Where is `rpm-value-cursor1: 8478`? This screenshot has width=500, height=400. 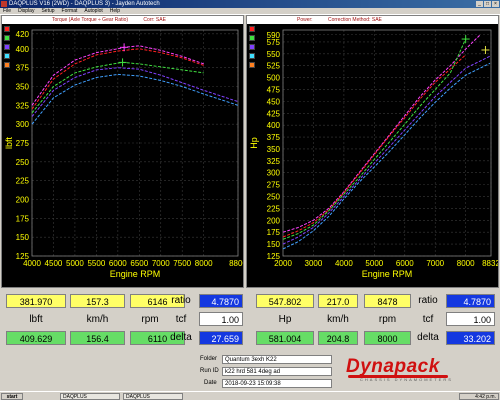 rpm-value-cursor1: 8478 is located at coordinates (387, 301).